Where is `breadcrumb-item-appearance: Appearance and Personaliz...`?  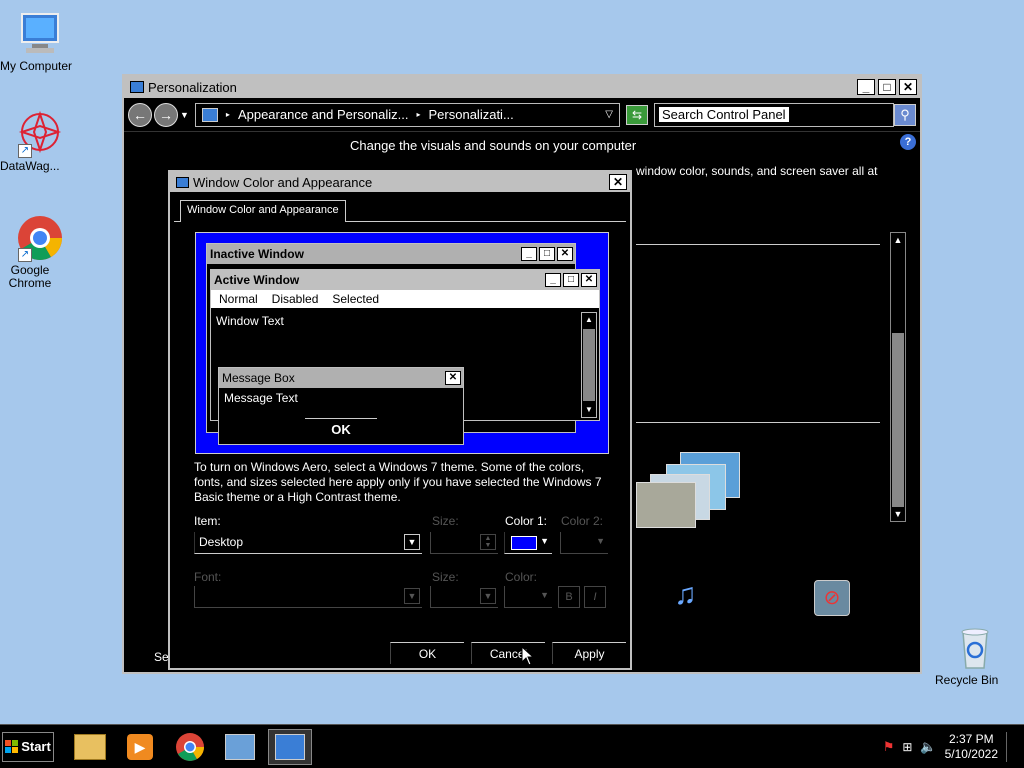
breadcrumb-item-appearance: Appearance and Personaliz... is located at coordinates (323, 114).